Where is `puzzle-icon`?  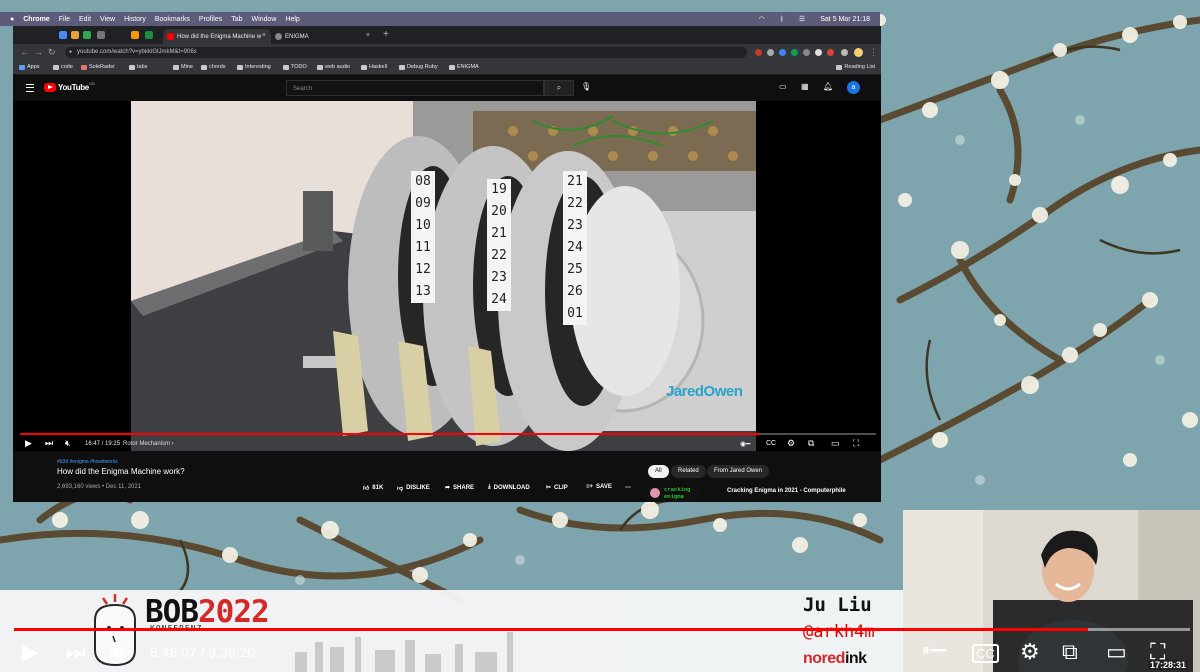
puzzle-icon is located at coordinates (844, 52).